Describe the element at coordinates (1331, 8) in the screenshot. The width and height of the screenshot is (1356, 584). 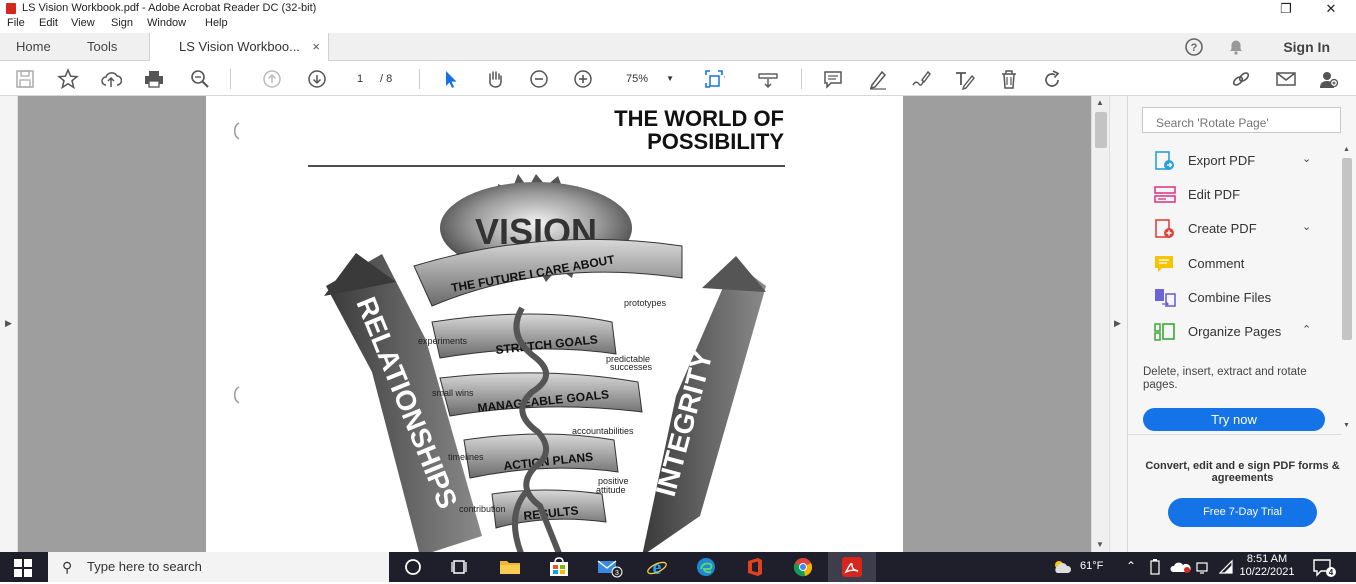
I see `close-window-button: ✕` at that location.